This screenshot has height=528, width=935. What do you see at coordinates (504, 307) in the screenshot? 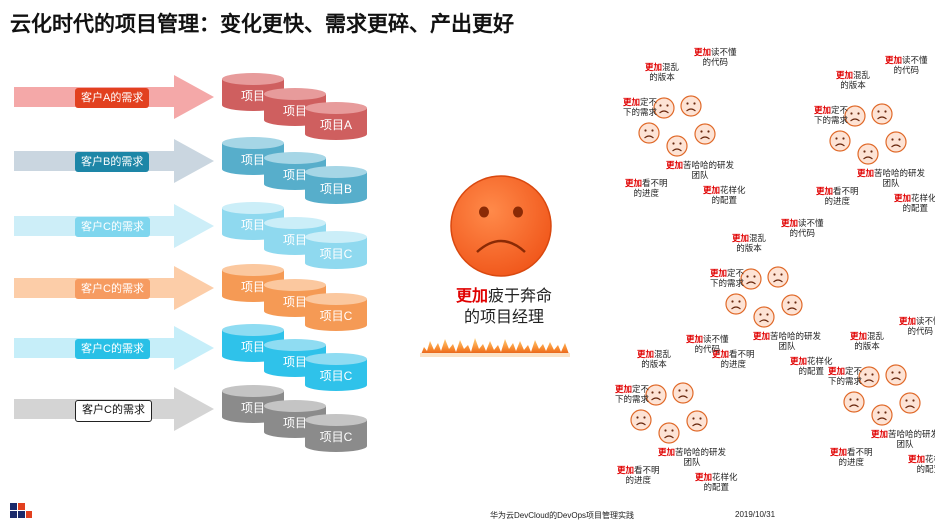
I see `project-manager-caption: 更加疲于奔命 的项目经理` at bounding box center [504, 307].